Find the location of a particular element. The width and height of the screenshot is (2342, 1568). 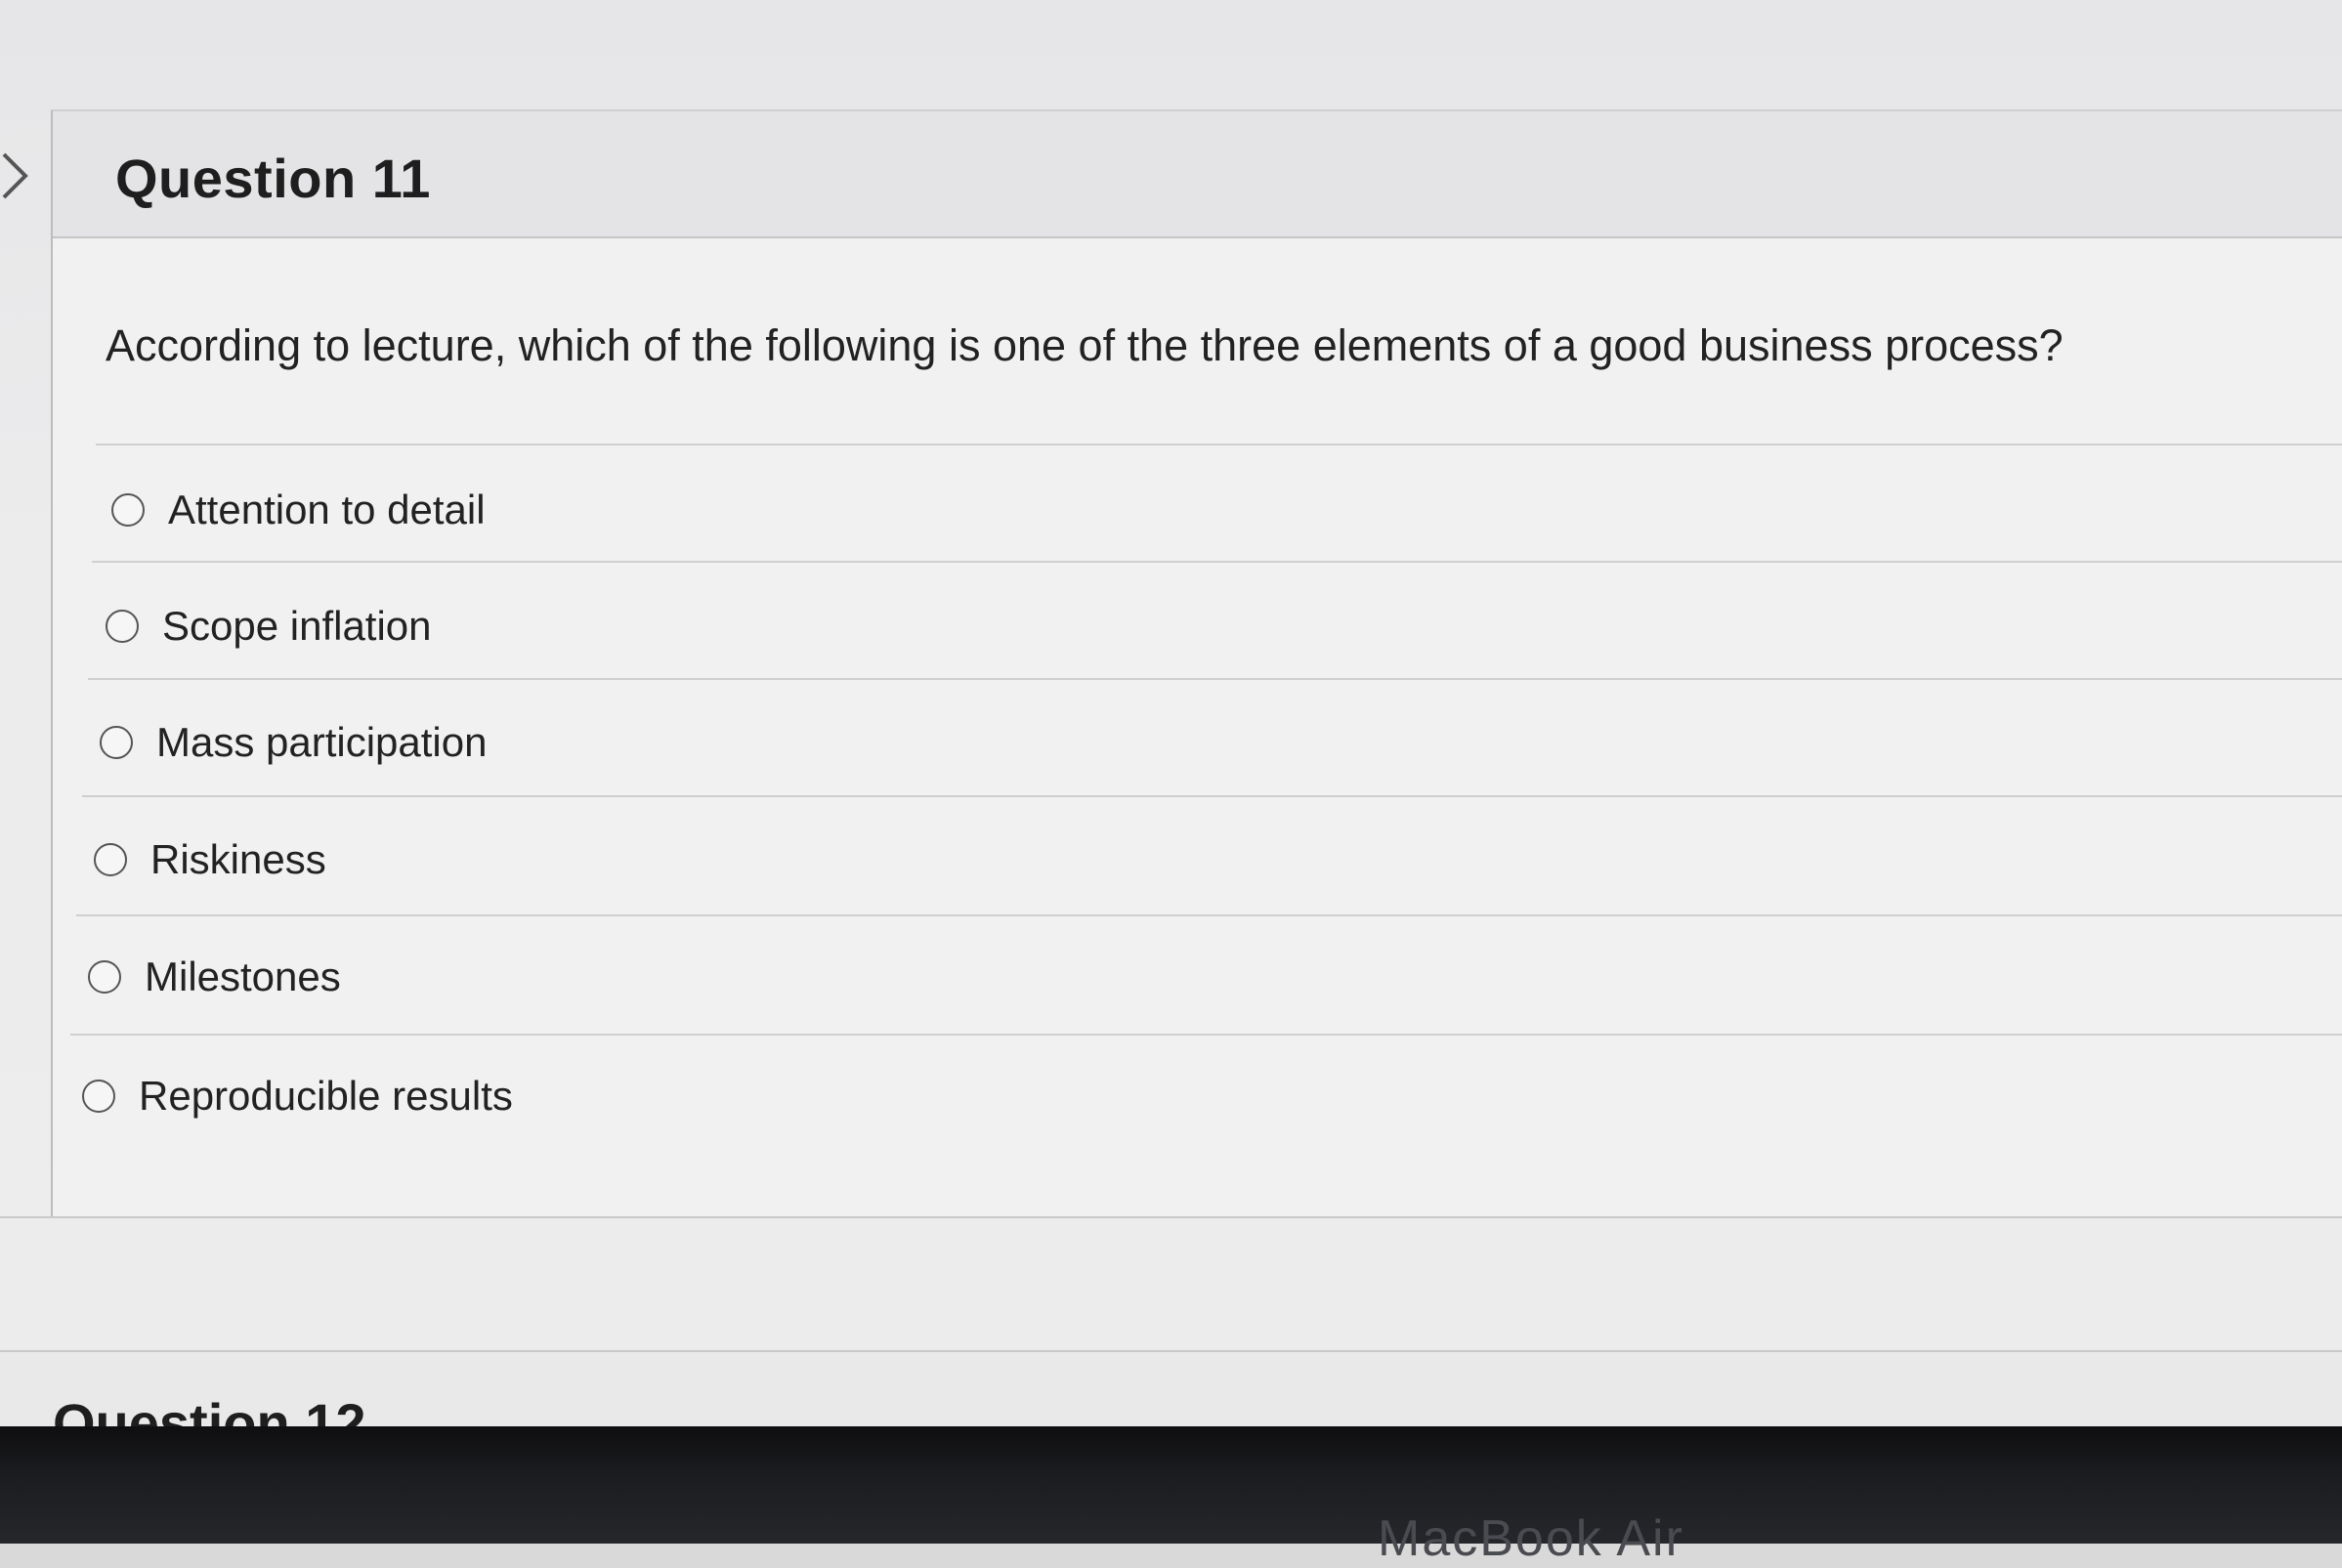

answer-option-riskiness: Riskiness is located at coordinates (210, 860).